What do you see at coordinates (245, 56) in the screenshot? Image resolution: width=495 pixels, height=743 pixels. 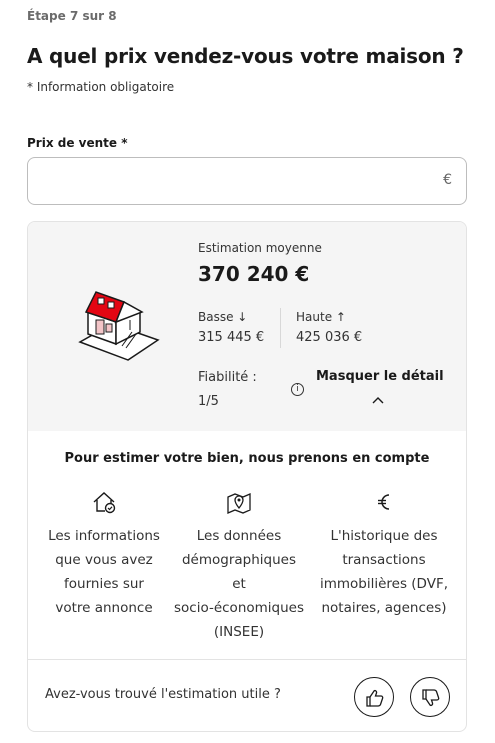 I see `page-title: A quel prix vendez-vous votre maison ?` at bounding box center [245, 56].